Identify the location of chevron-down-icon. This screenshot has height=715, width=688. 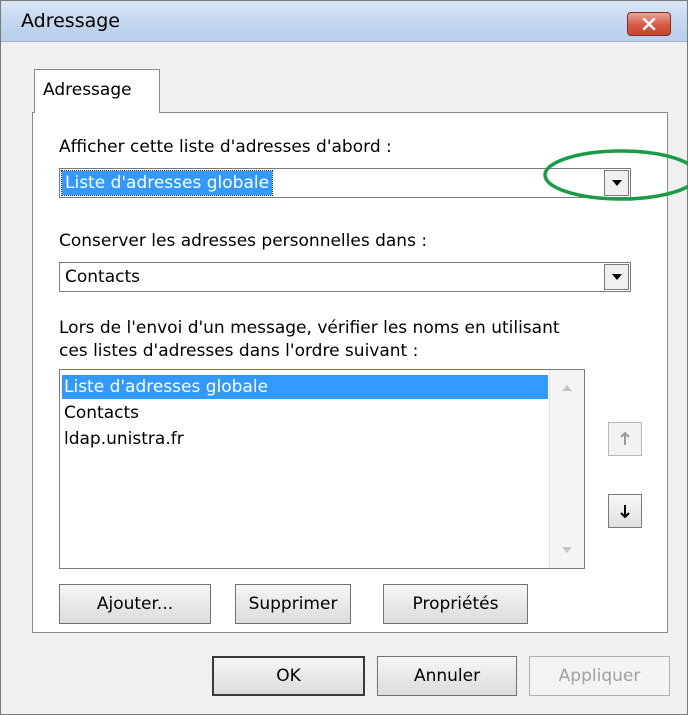
(616, 277).